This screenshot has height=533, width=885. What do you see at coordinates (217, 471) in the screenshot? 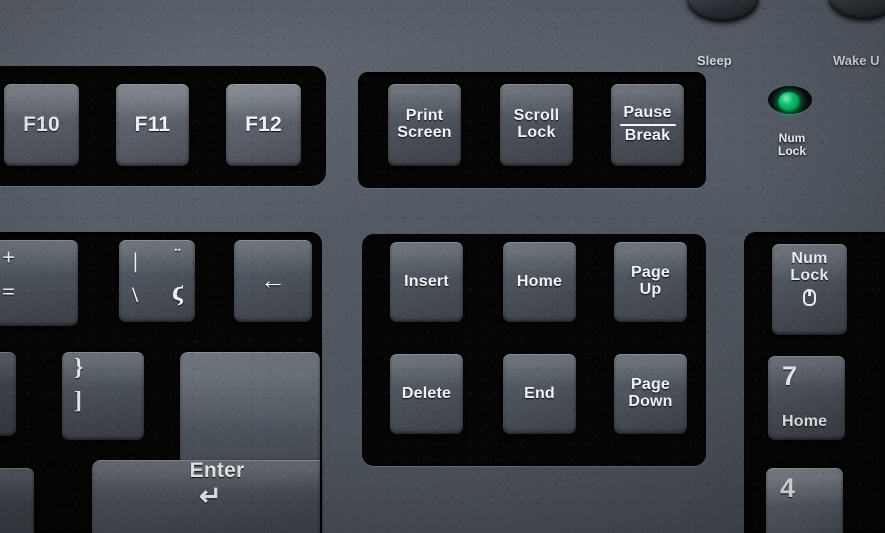
I see `key-enter-label: Enter` at bounding box center [217, 471].